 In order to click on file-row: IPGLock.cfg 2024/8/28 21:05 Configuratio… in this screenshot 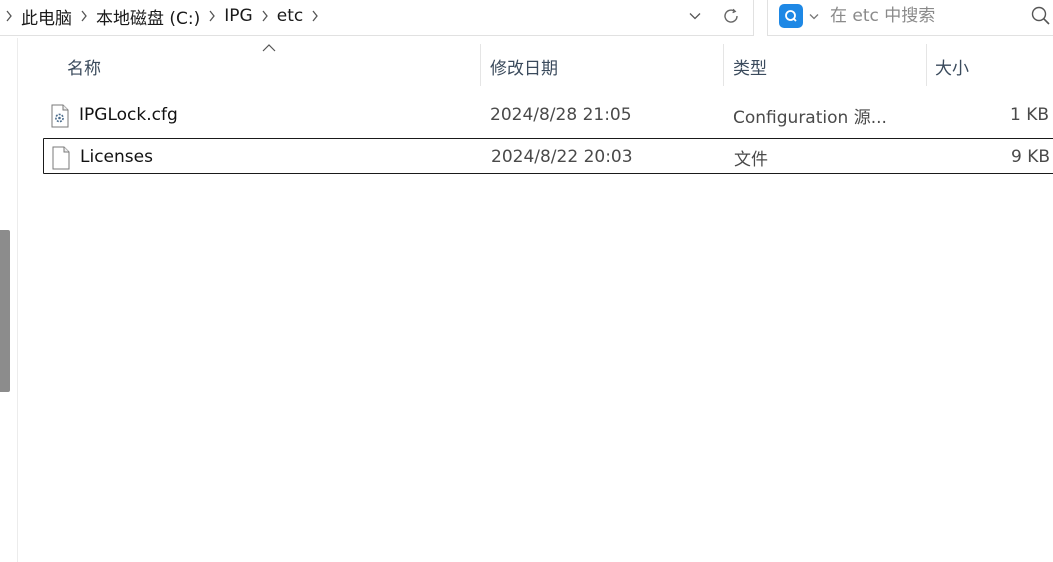, I will do `click(548, 115)`.